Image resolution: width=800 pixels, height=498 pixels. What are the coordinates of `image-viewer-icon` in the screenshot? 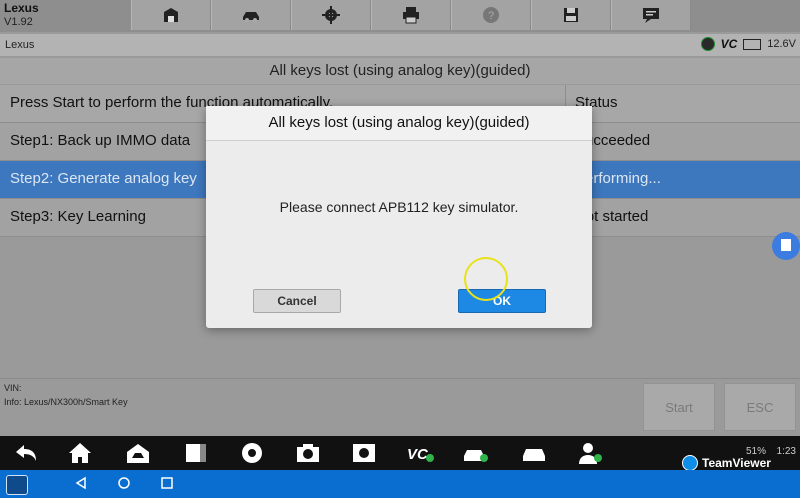 It's located at (364, 453).